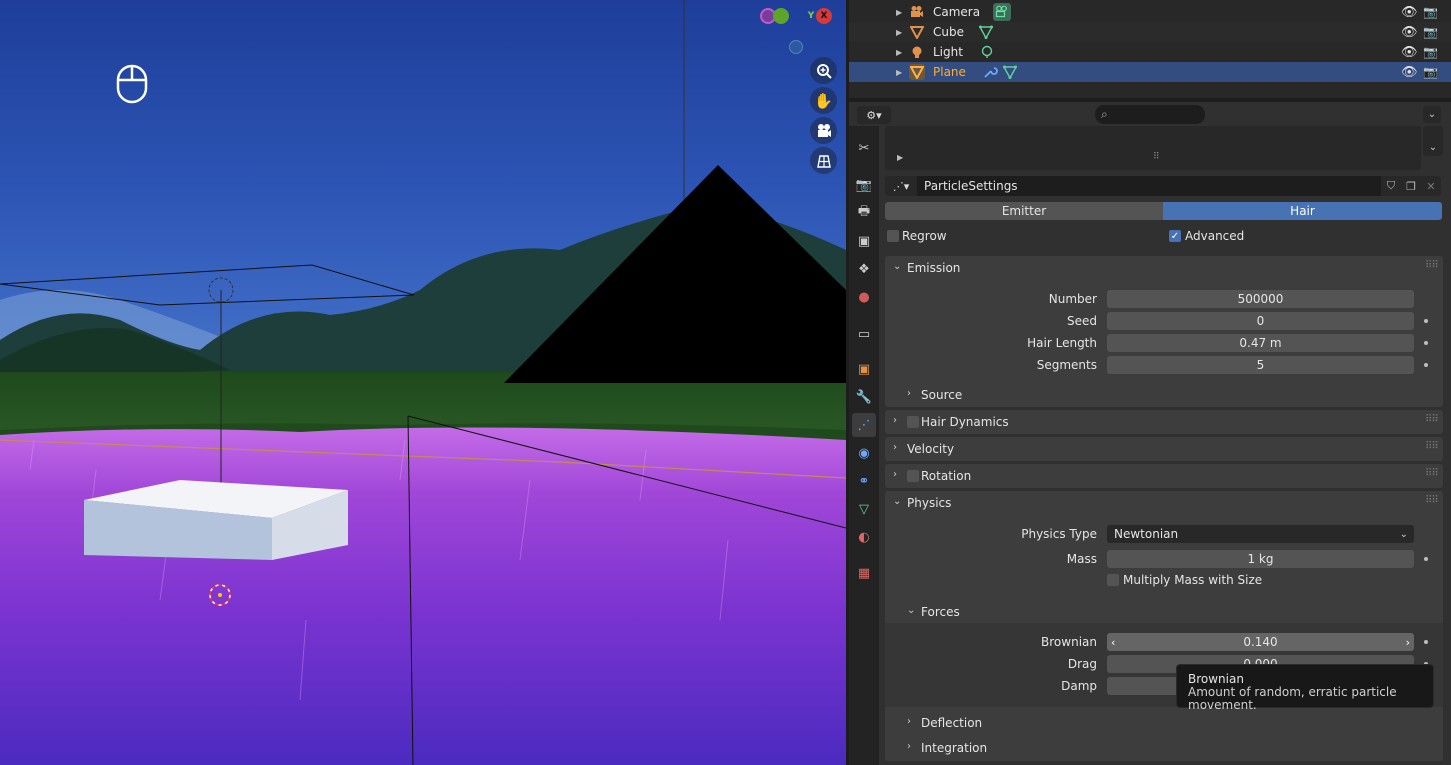 This screenshot has width=1451, height=765. Describe the element at coordinates (1260, 365) in the screenshot. I see `segments-field: 5` at that location.